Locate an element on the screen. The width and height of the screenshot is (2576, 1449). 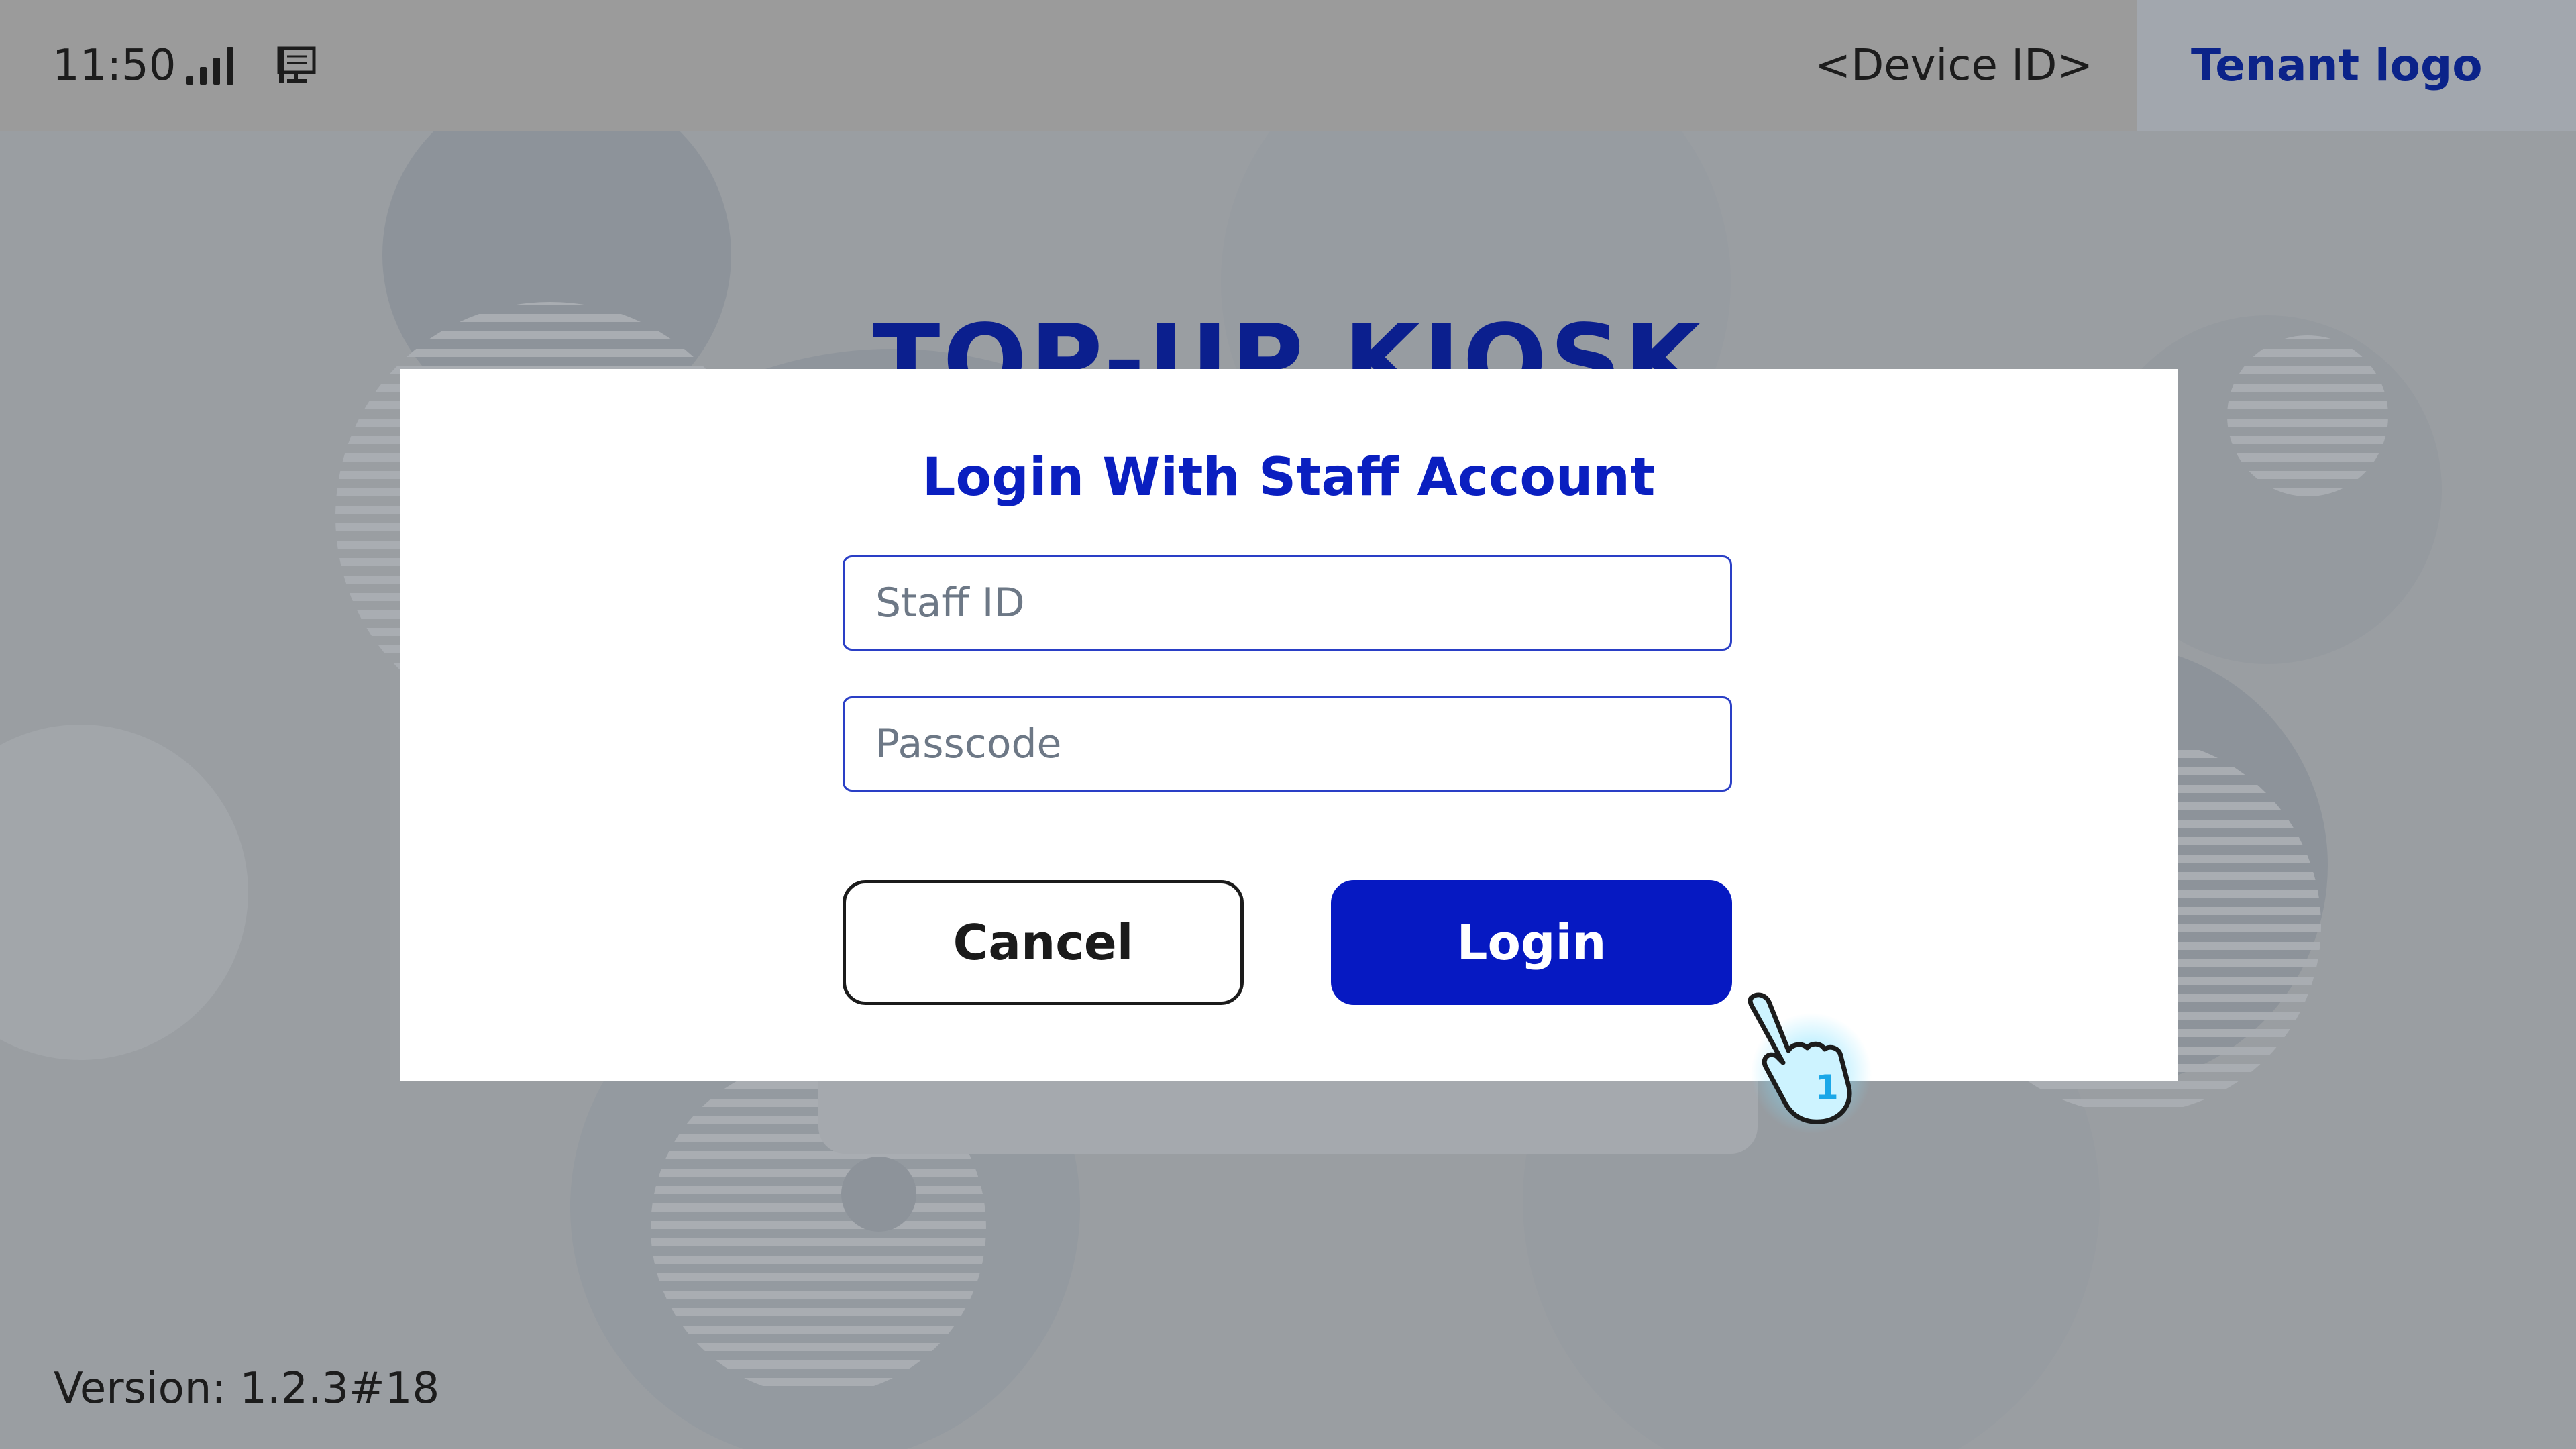
passcode-input is located at coordinates (1287, 744).